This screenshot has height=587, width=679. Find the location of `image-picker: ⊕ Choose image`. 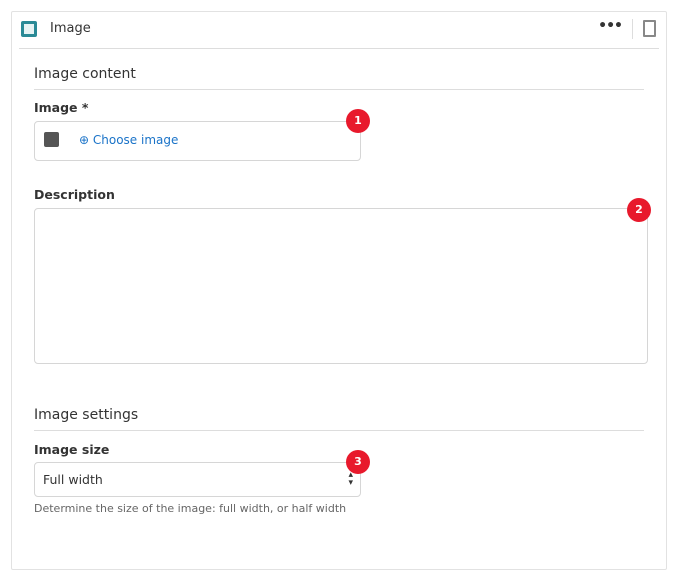

image-picker: ⊕ Choose image is located at coordinates (197, 141).